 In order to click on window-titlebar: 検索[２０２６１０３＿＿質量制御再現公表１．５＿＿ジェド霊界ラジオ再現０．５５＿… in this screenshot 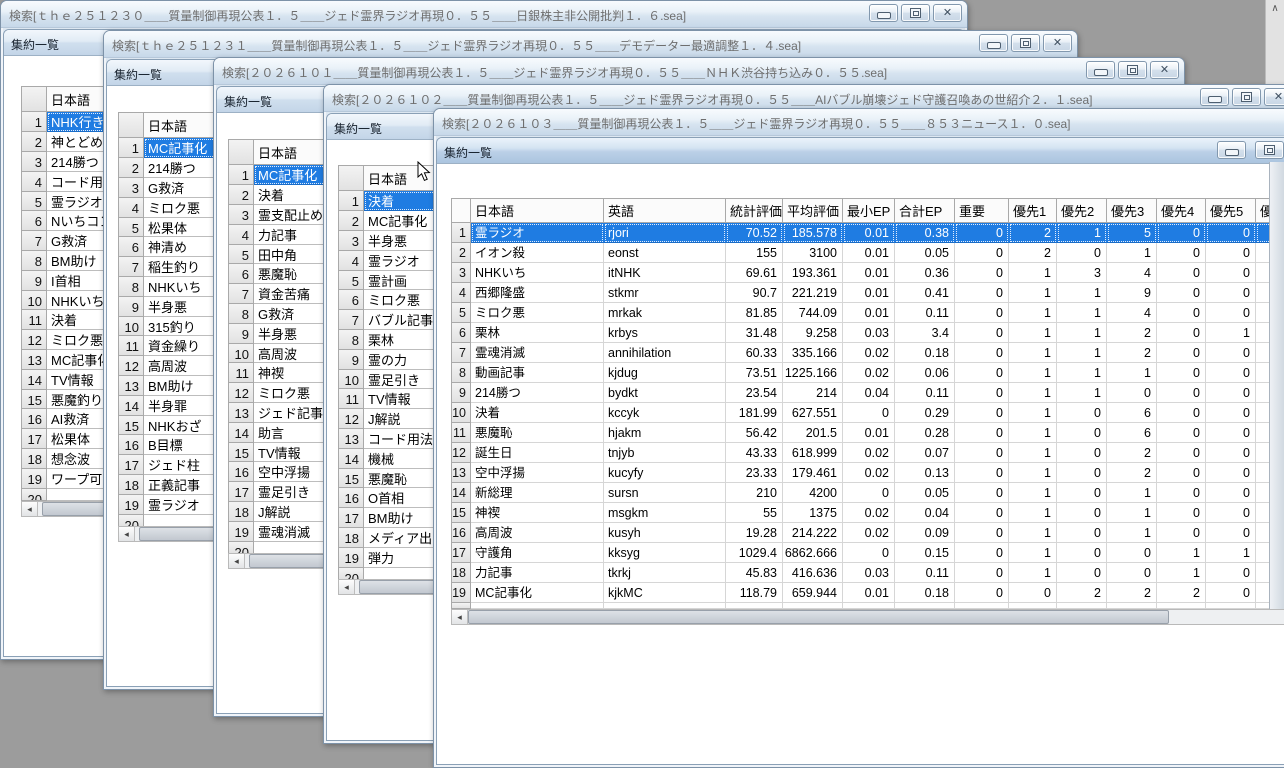, I will do `click(859, 122)`.